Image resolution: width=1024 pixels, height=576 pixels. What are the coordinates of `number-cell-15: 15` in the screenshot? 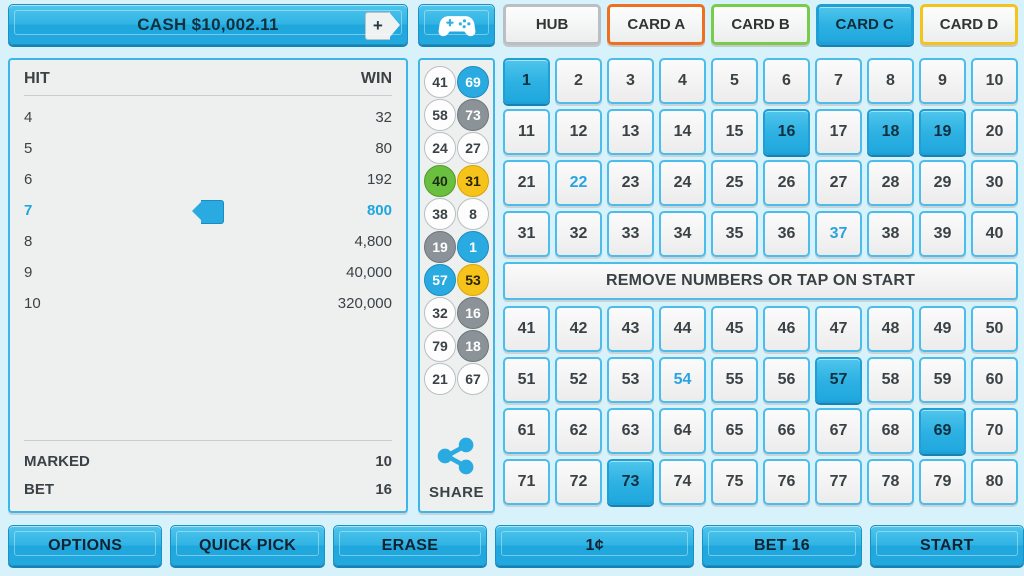 It's located at (734, 132).